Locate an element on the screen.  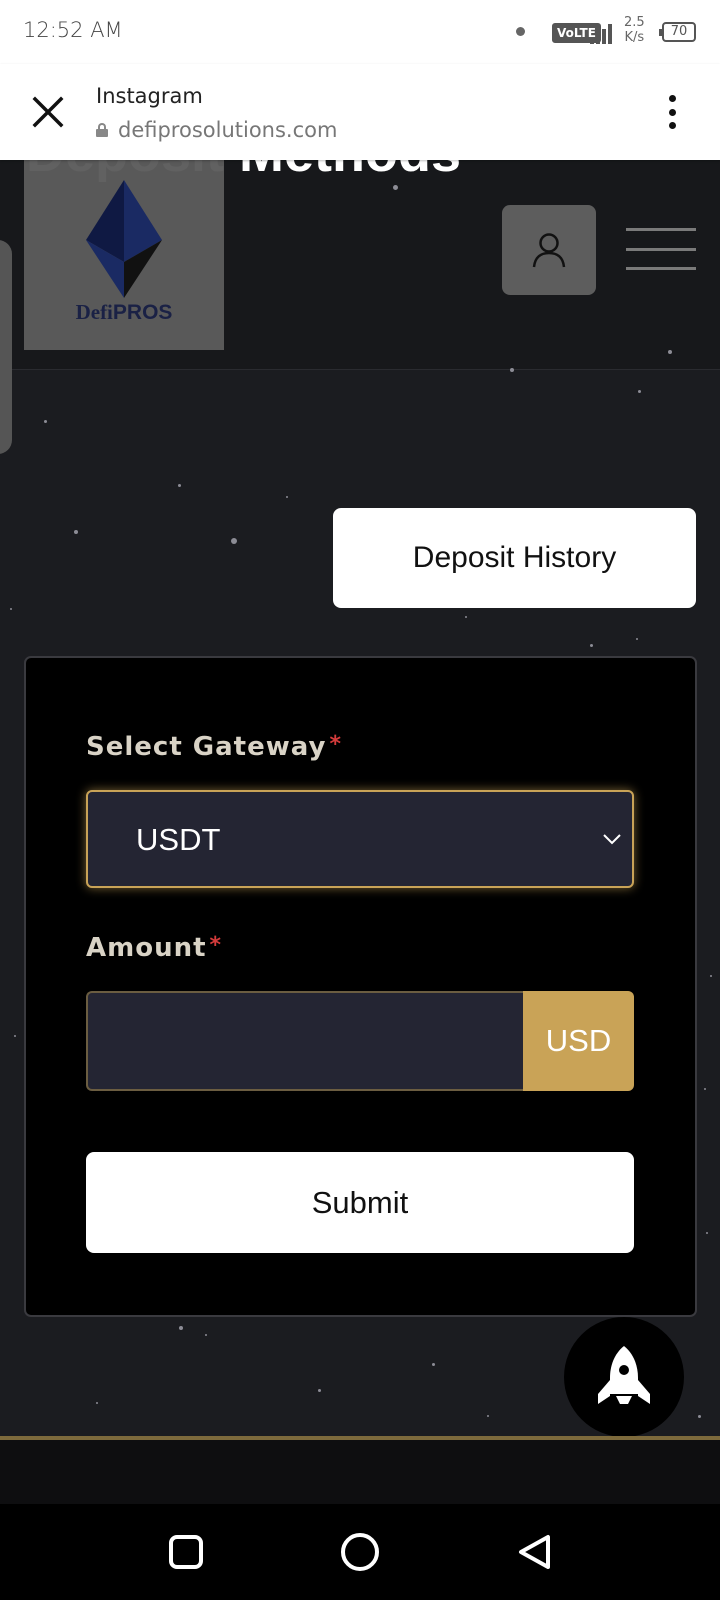
recents-button is located at coordinates (186, 1552).